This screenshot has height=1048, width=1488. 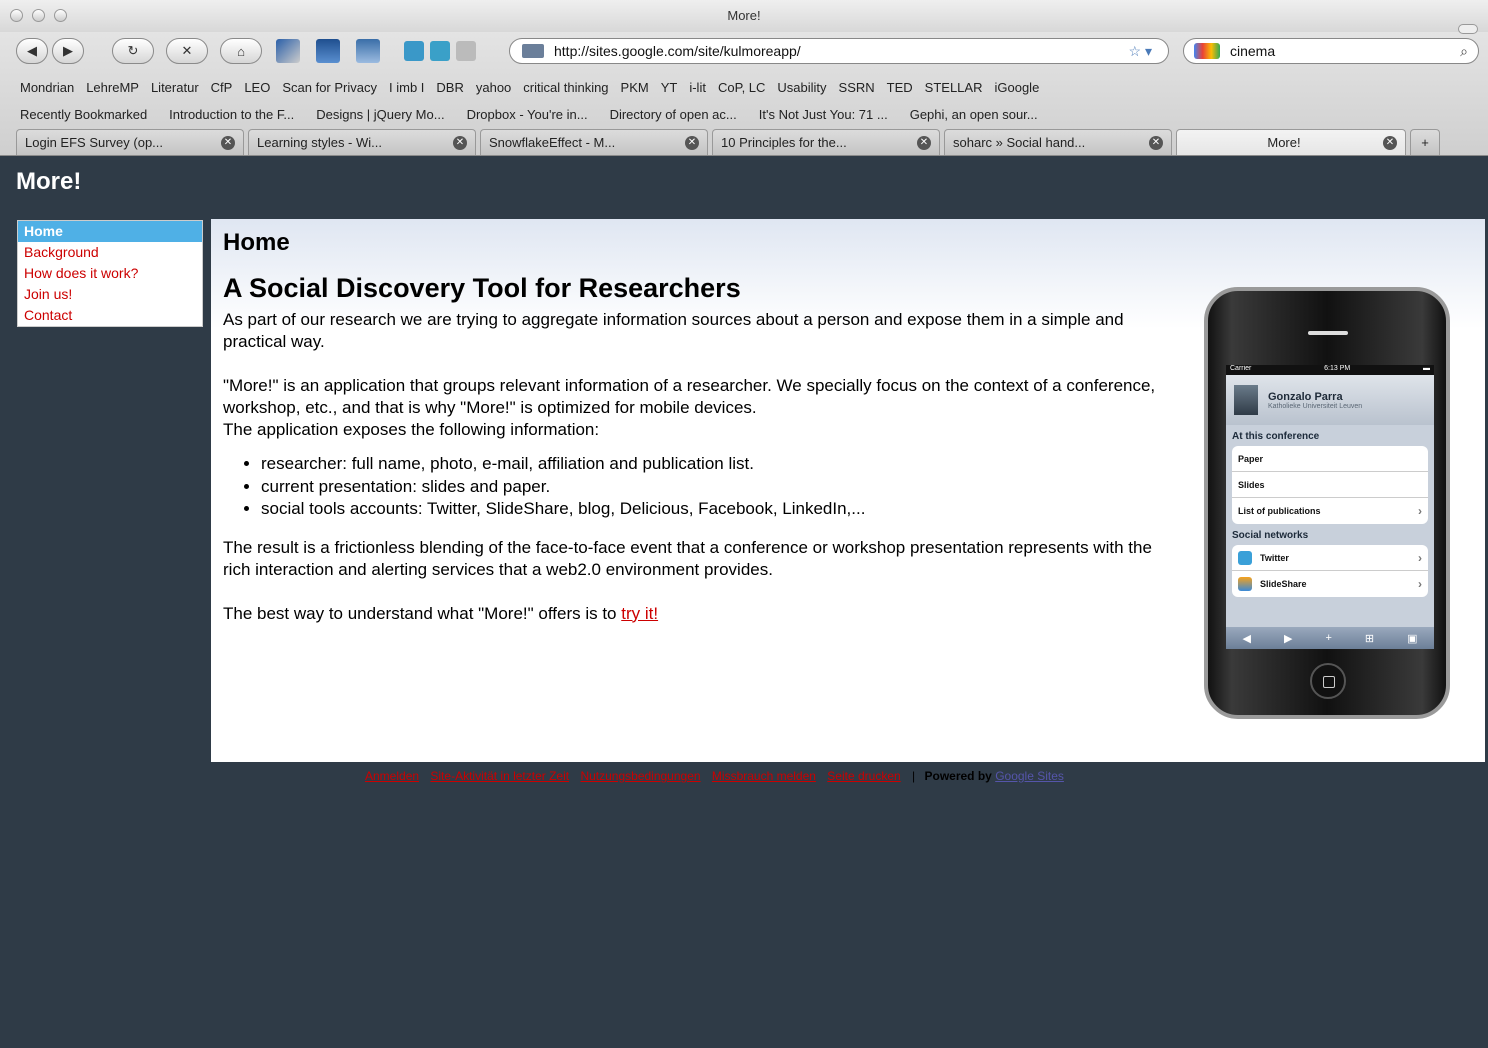 What do you see at coordinates (257, 87) in the screenshot?
I see `bookmark-item: LEO` at bounding box center [257, 87].